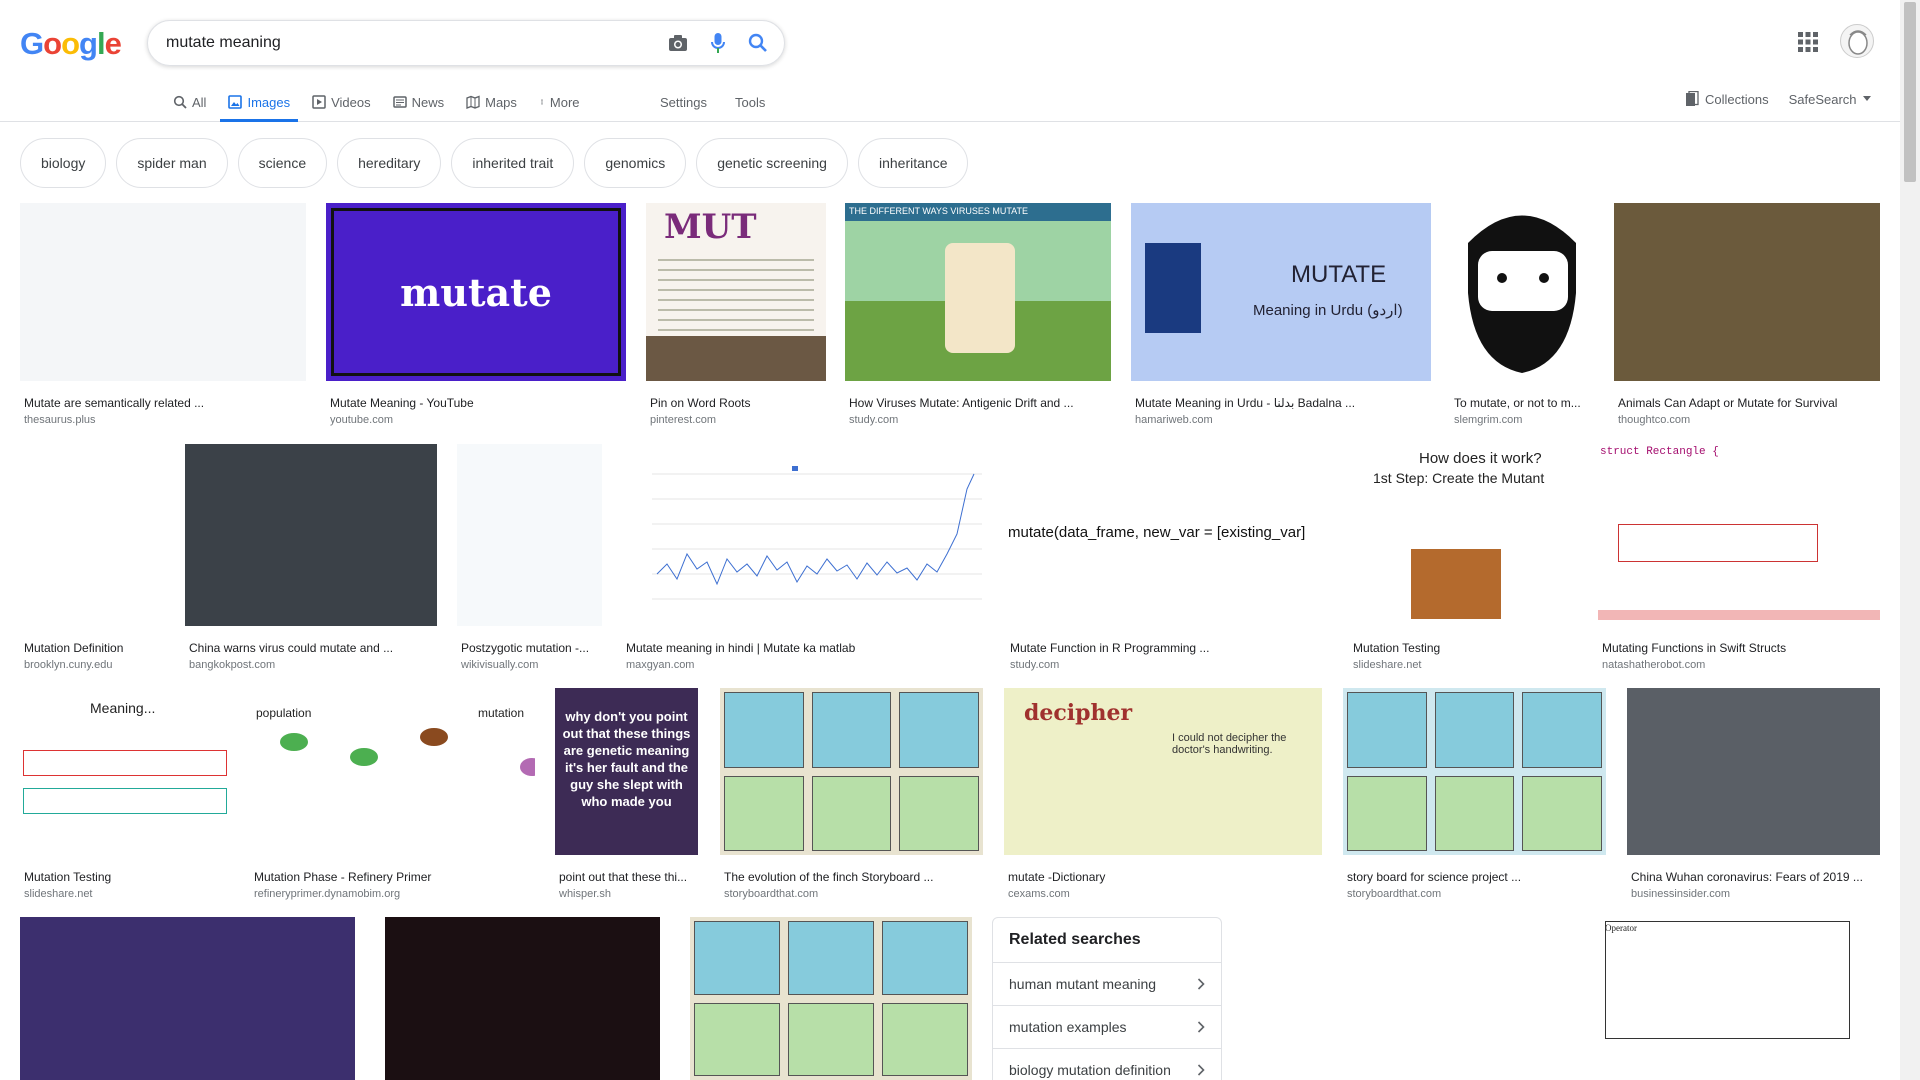 Image resolution: width=1920 pixels, height=1080 pixels. I want to click on tools-link: Tools, so click(750, 102).